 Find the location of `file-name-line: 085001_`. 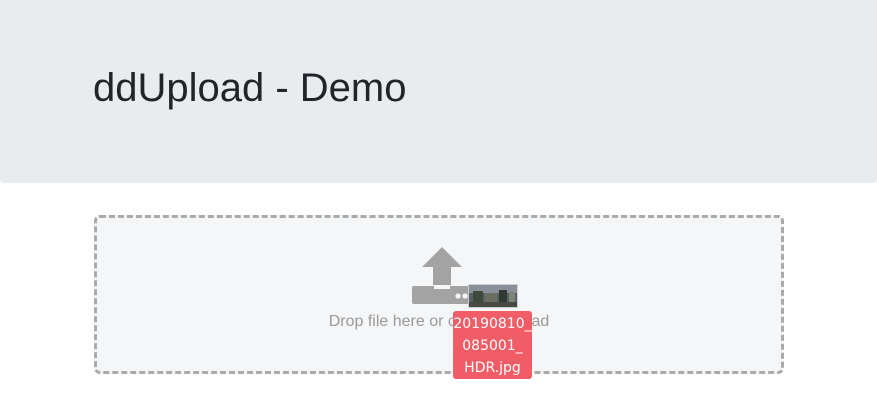

file-name-line: 085001_ is located at coordinates (492, 346).